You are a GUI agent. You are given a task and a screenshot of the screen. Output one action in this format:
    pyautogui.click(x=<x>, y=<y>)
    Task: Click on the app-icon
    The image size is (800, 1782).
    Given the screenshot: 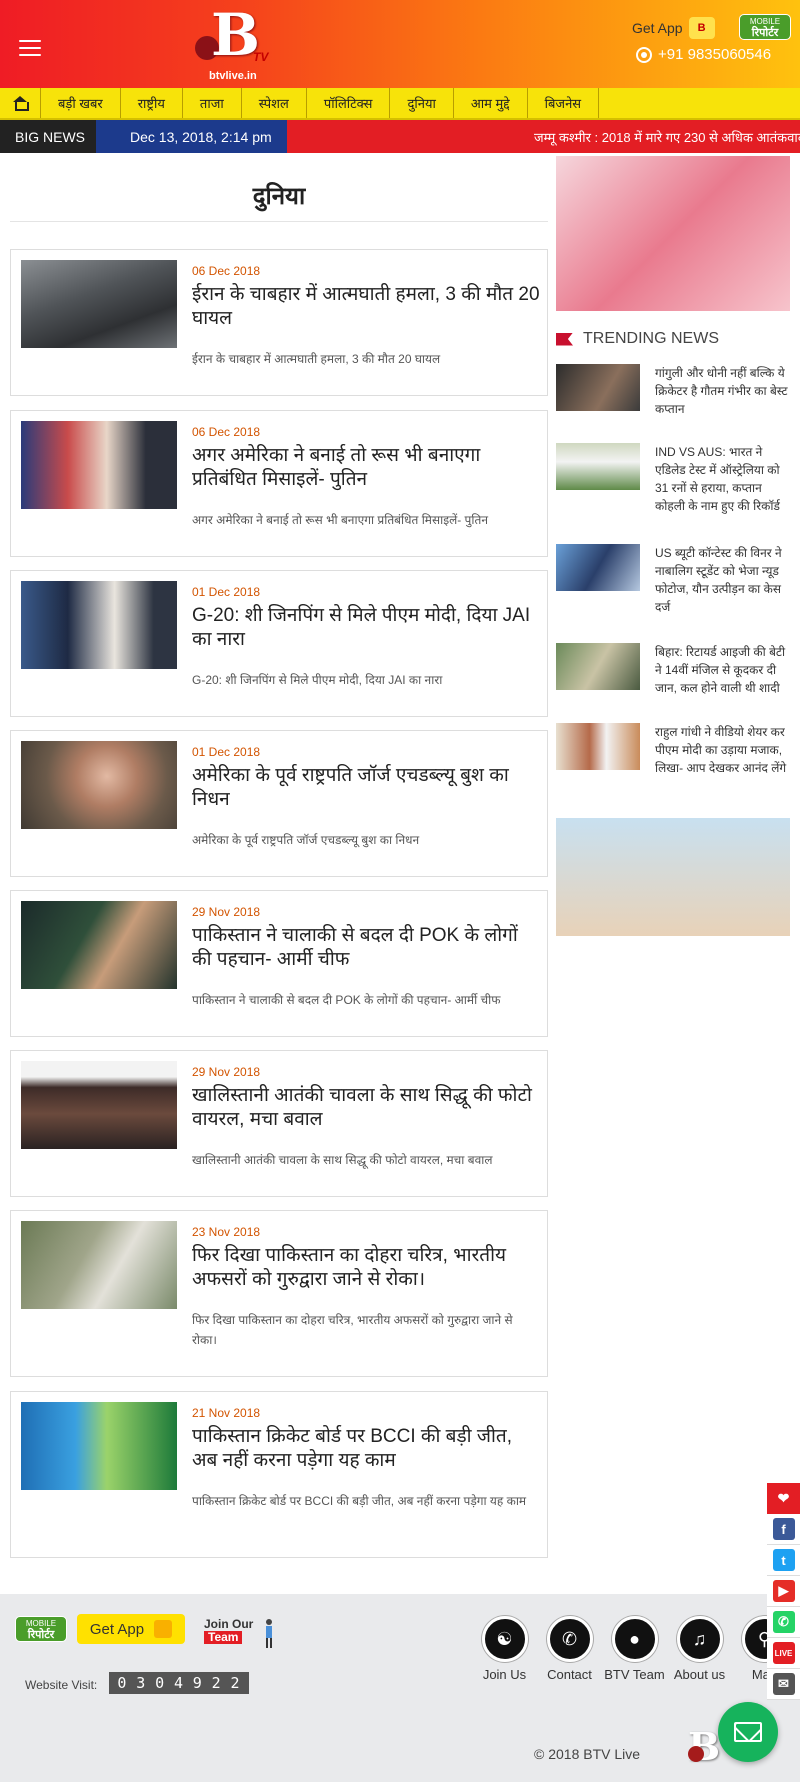 What is the action you would take?
    pyautogui.click(x=163, y=1629)
    